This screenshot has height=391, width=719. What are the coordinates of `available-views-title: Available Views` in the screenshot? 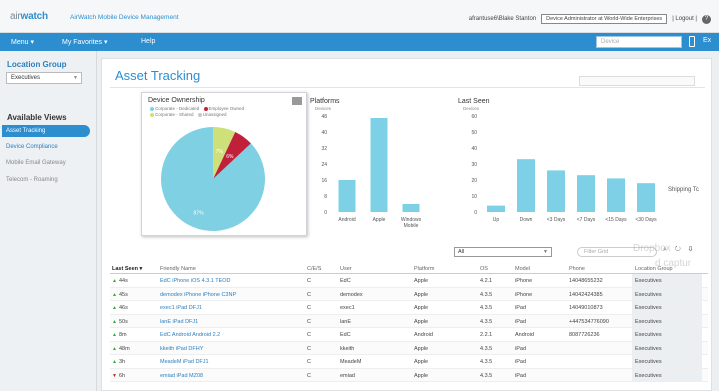 It's located at (37, 117).